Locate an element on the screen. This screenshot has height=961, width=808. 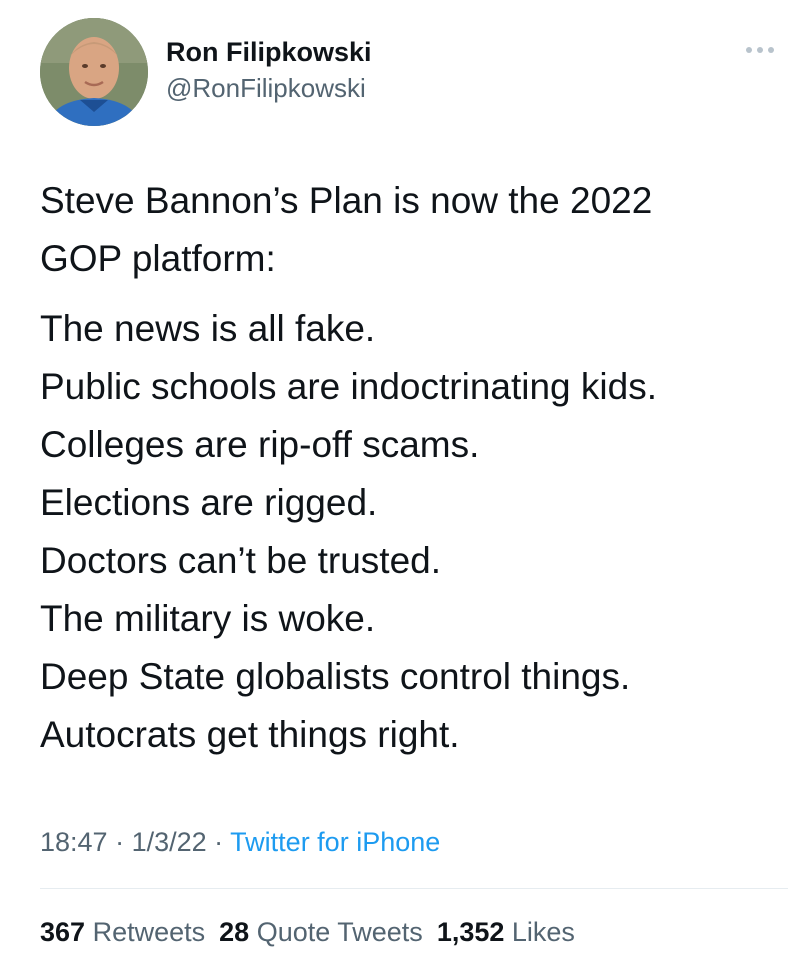
tweet-meta: 18:47 · 1/3/22 · Twitter for iPhone is located at coordinates (240, 842).